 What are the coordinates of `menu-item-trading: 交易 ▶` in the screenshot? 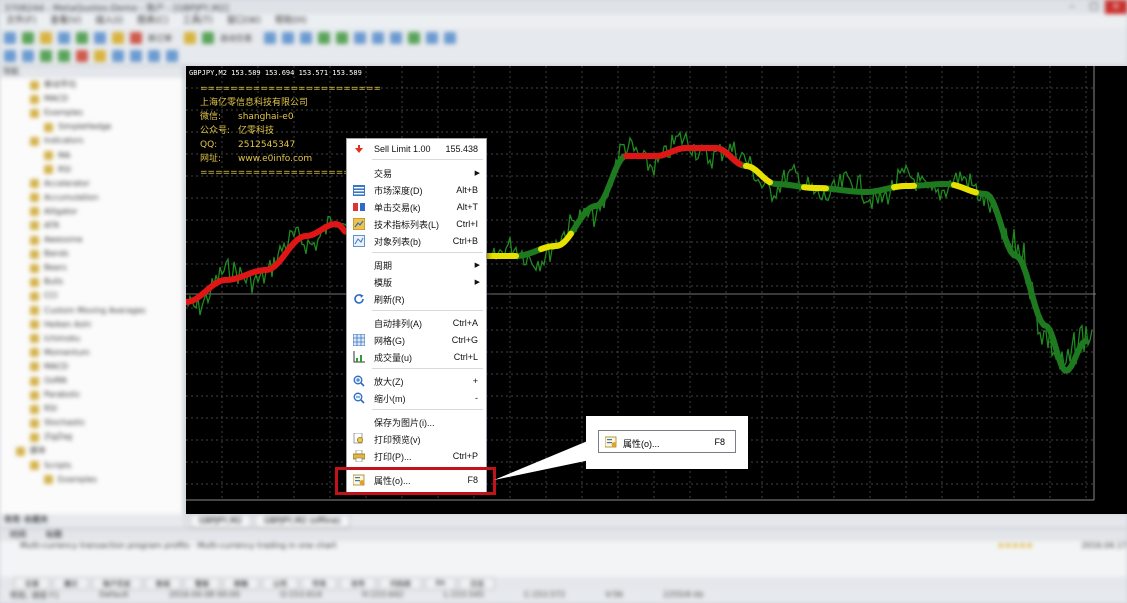 It's located at (416, 173).